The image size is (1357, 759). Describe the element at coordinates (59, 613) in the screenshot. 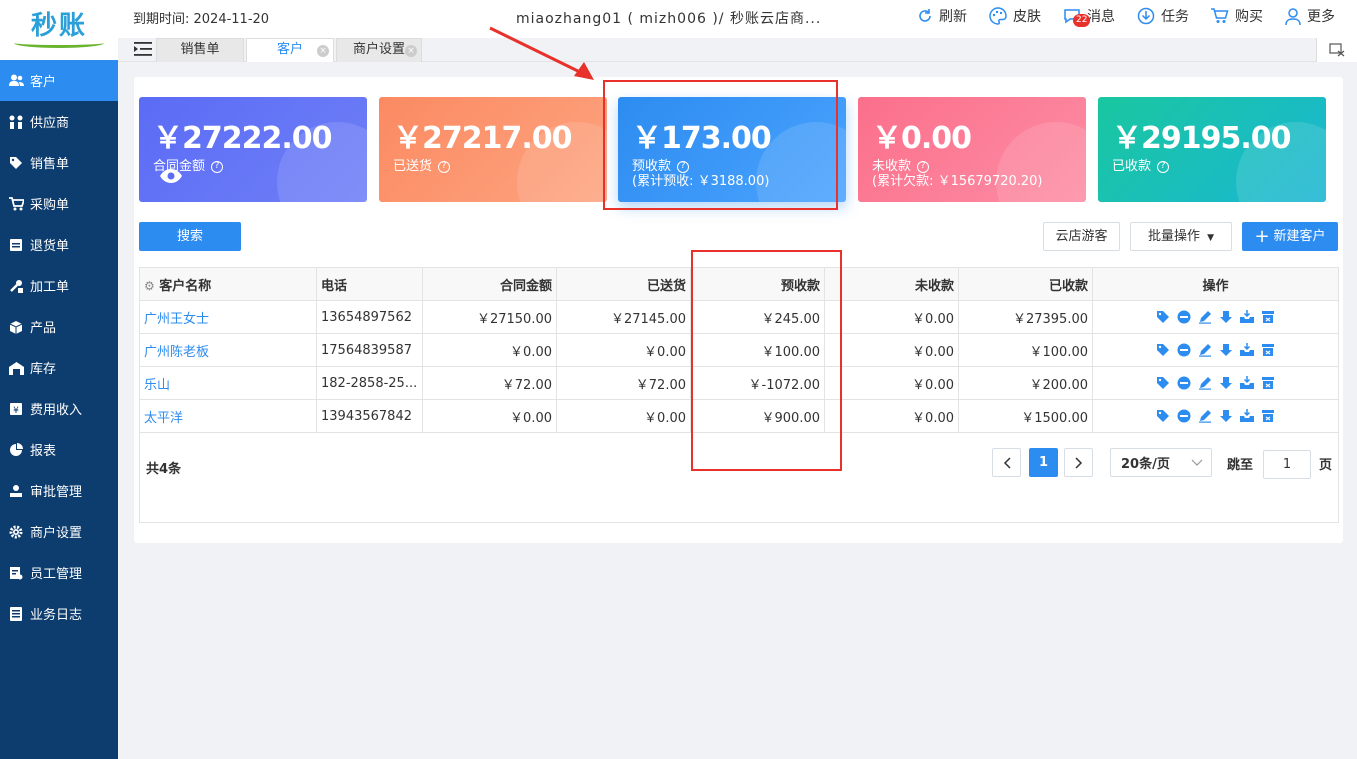

I see `sidebar-item-business-log: 业务日志` at that location.